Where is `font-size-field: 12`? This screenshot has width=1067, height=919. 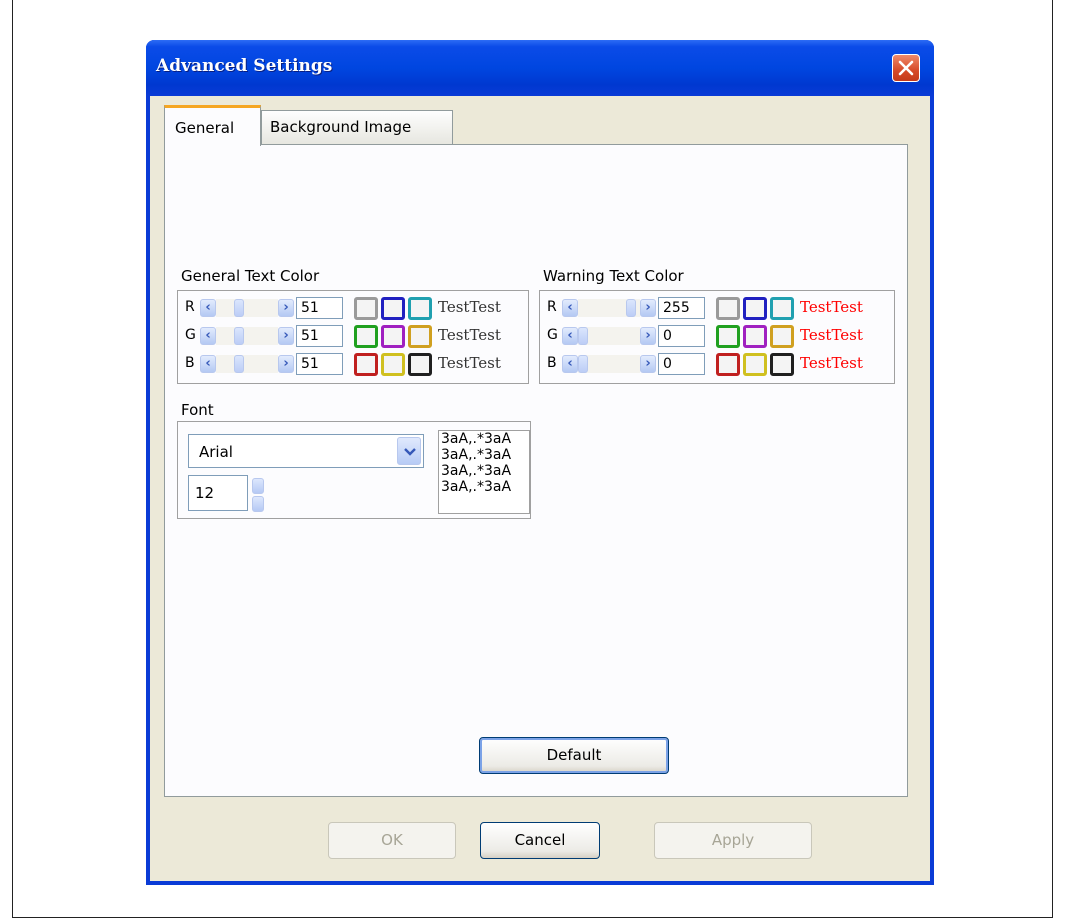 font-size-field: 12 is located at coordinates (218, 493).